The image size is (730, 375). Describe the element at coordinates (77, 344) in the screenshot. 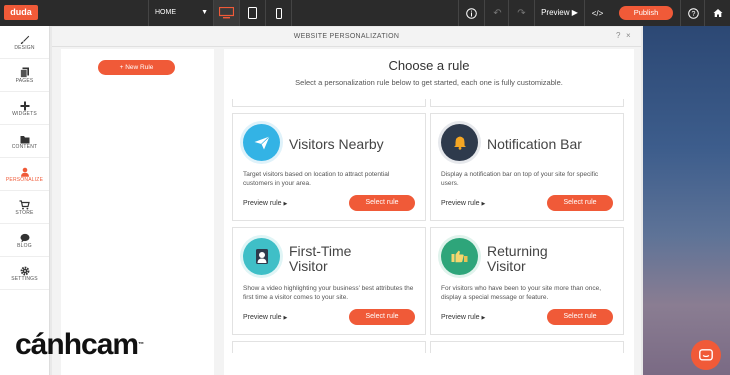

I see `brand-text: cánhcam` at that location.